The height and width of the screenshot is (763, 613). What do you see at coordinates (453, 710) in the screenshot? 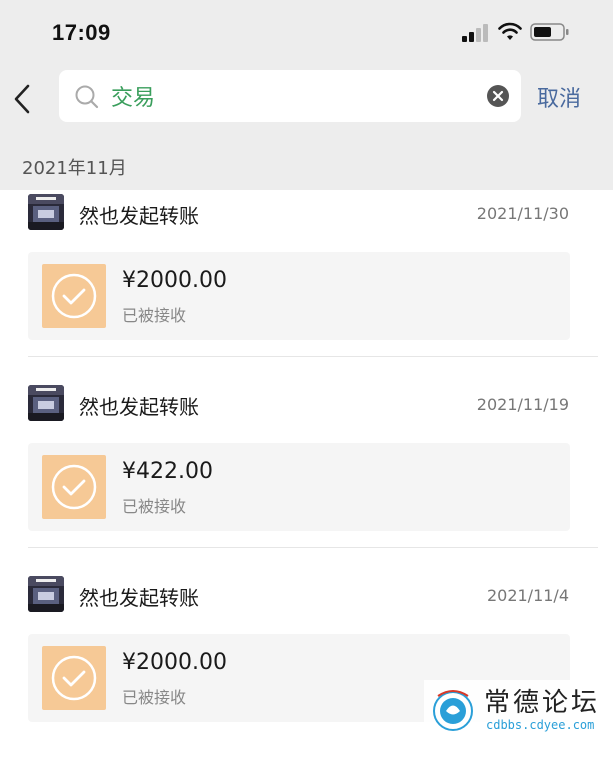
I see `forum-logo-icon` at bounding box center [453, 710].